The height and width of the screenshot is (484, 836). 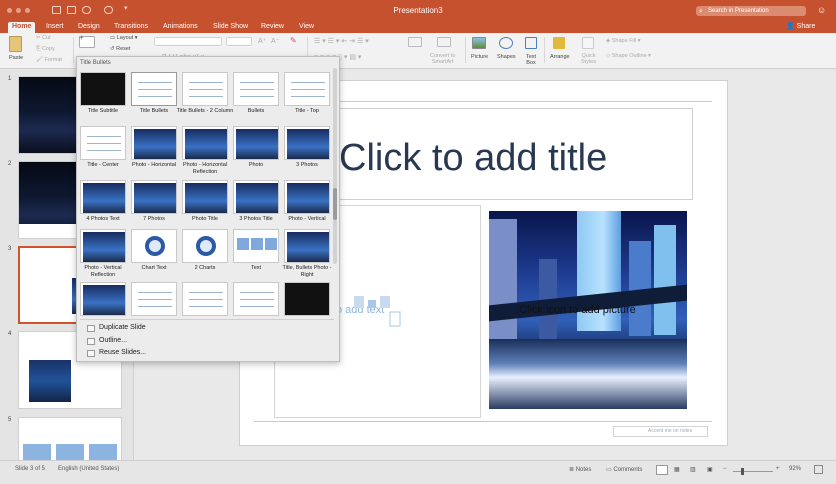 I want to click on quick-styles-button: Quick Styles, so click(x=588, y=59).